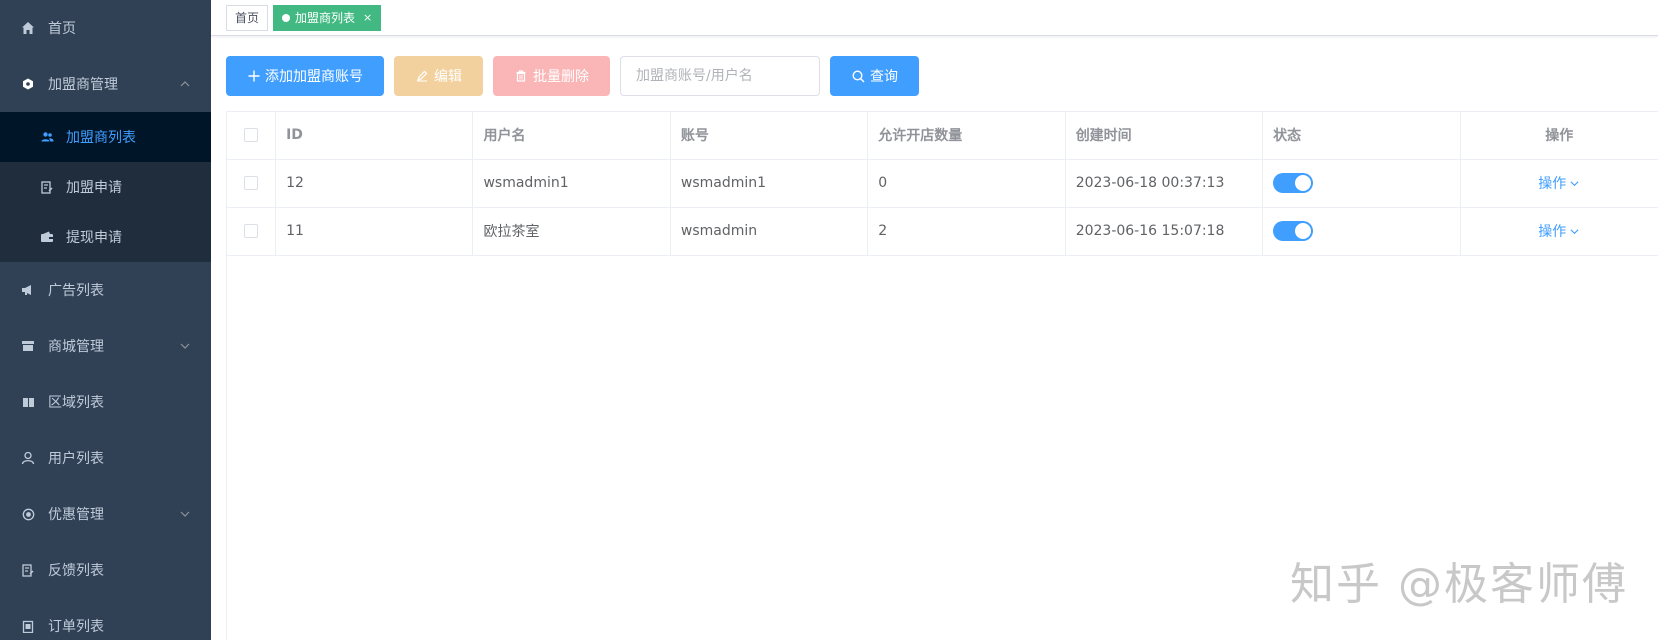  Describe the element at coordinates (374, 231) in the screenshot. I see `cell-id: 11` at that location.